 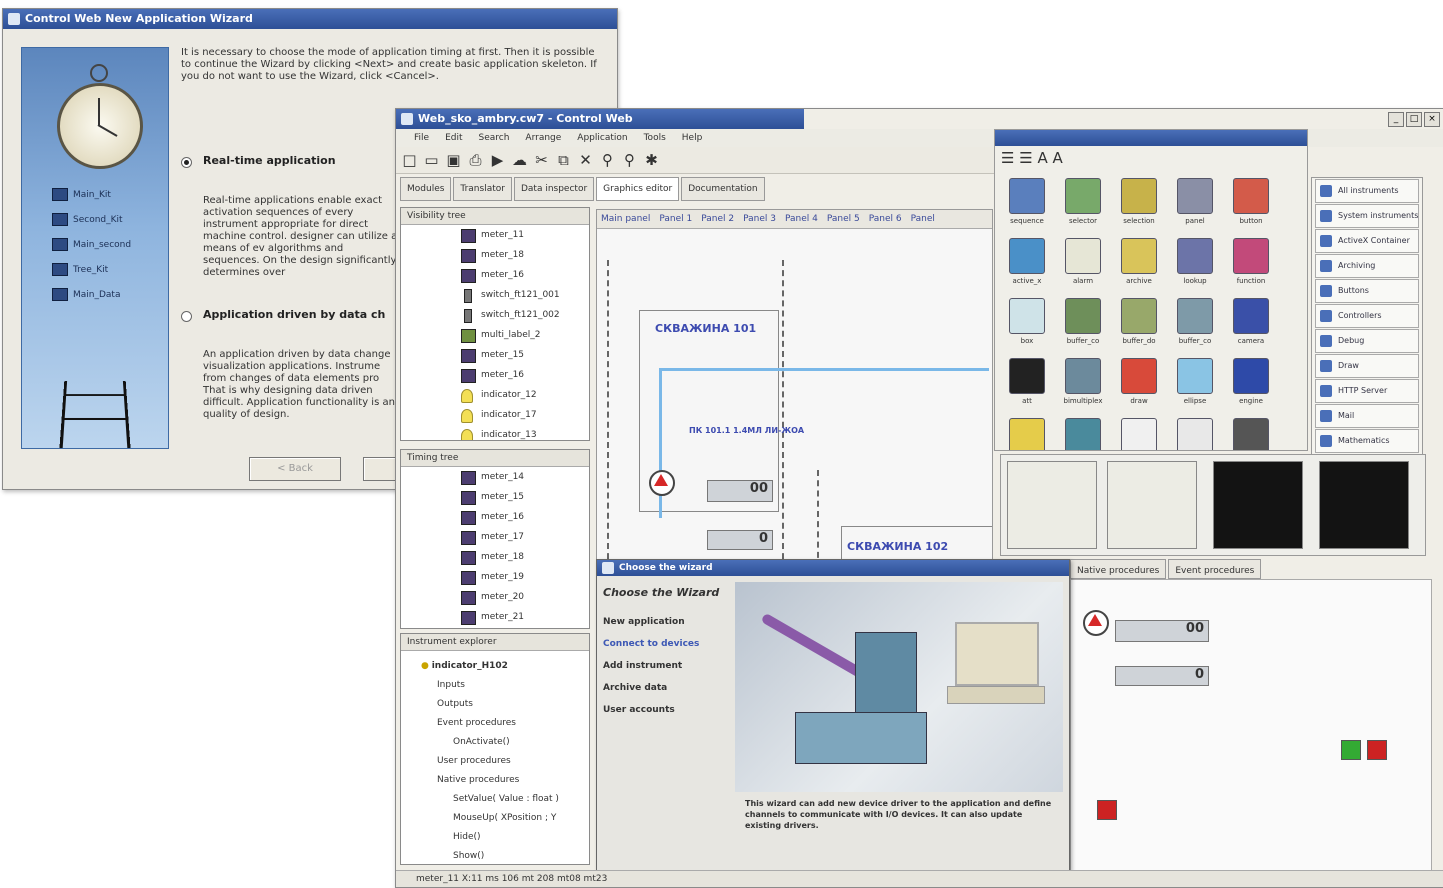 I want to click on category-activex-container: ActiveX Container, so click(x=1367, y=241).